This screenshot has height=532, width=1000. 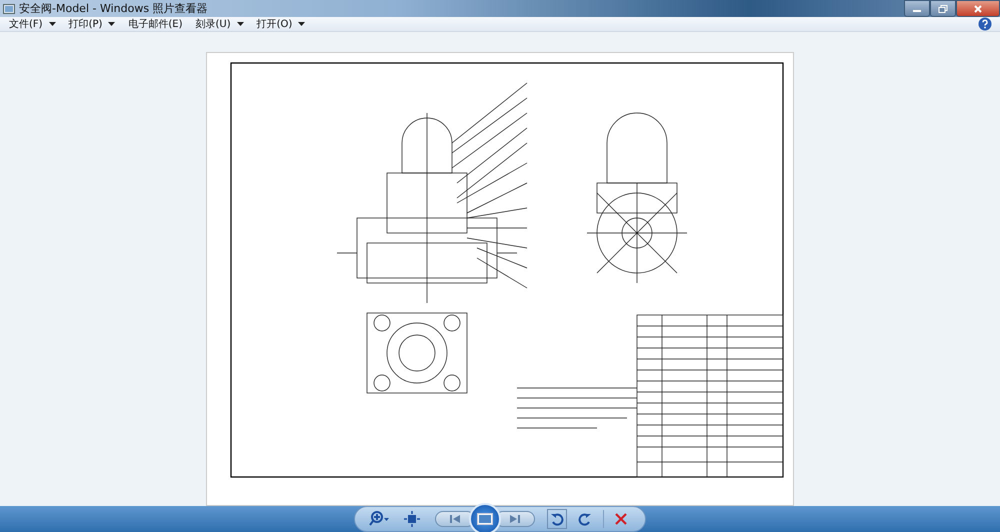 What do you see at coordinates (412, 519) in the screenshot?
I see `actual-size-button` at bounding box center [412, 519].